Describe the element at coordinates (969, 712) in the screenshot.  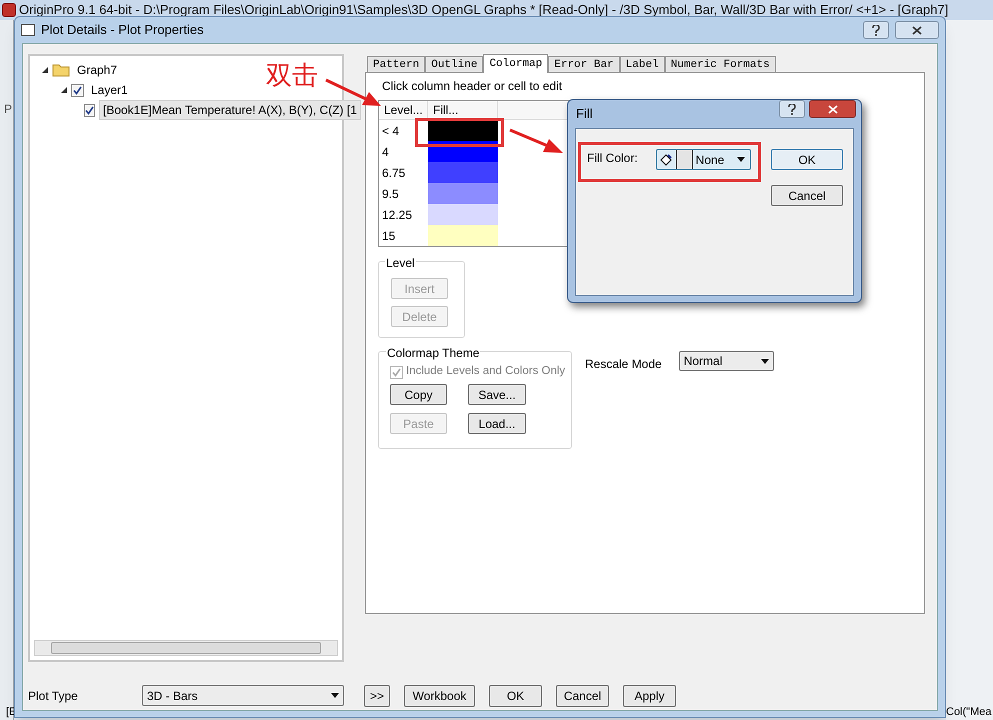
I see `status-text: Col("Mea` at that location.